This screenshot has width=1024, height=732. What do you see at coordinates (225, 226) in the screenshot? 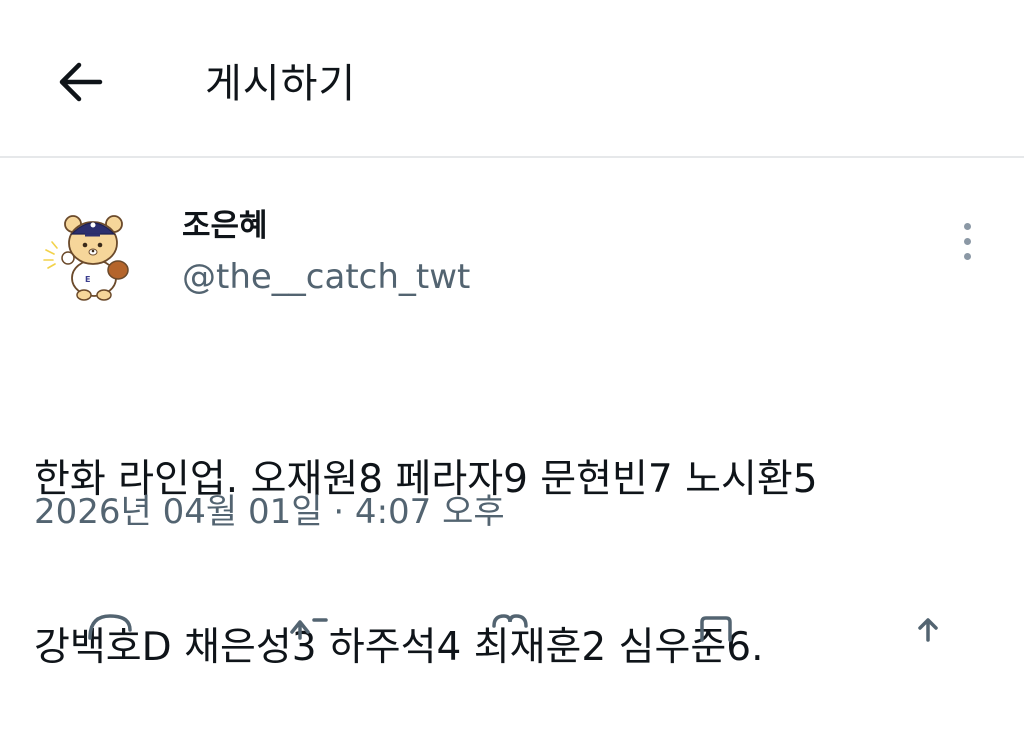
I see `author-name: 조은혜` at bounding box center [225, 226].